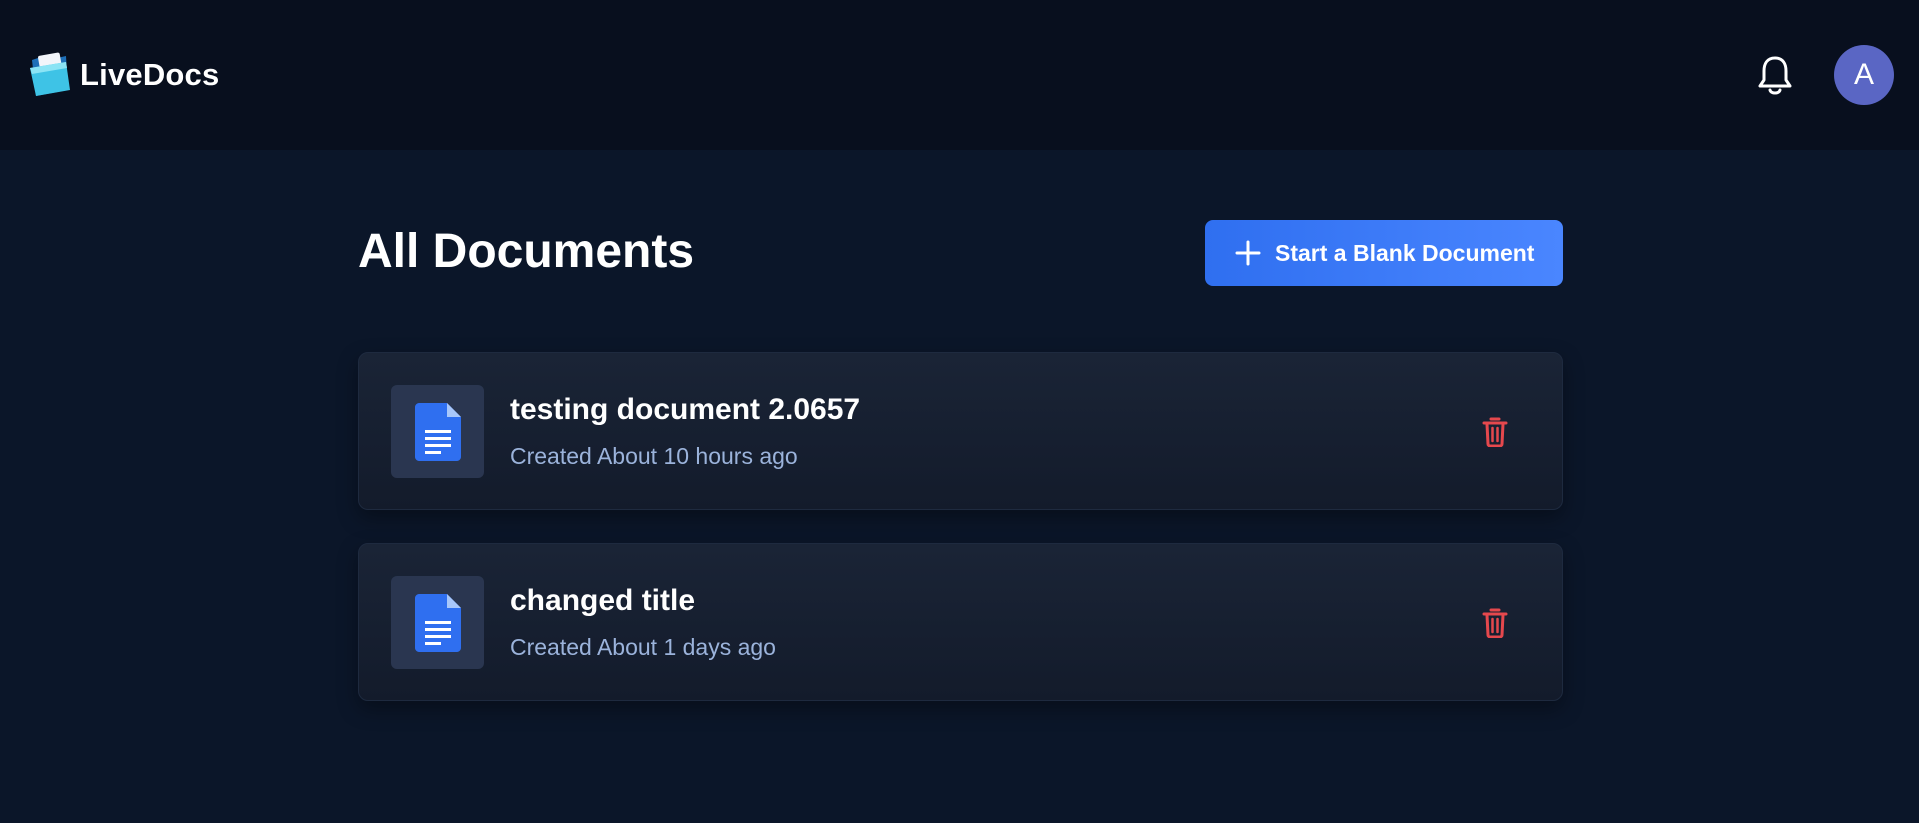  Describe the element at coordinates (50, 74) in the screenshot. I see `folder-logo-icon` at that location.